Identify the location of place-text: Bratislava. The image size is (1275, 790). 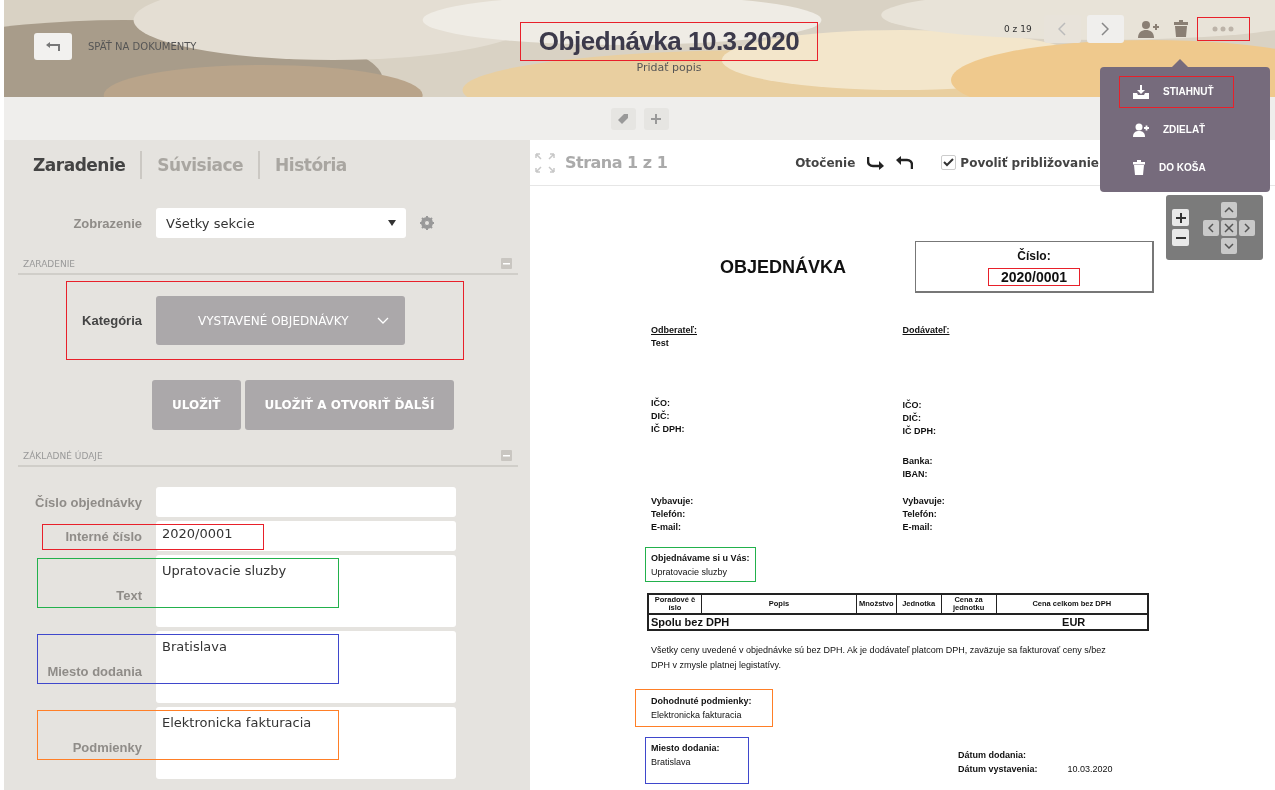
(671, 762).